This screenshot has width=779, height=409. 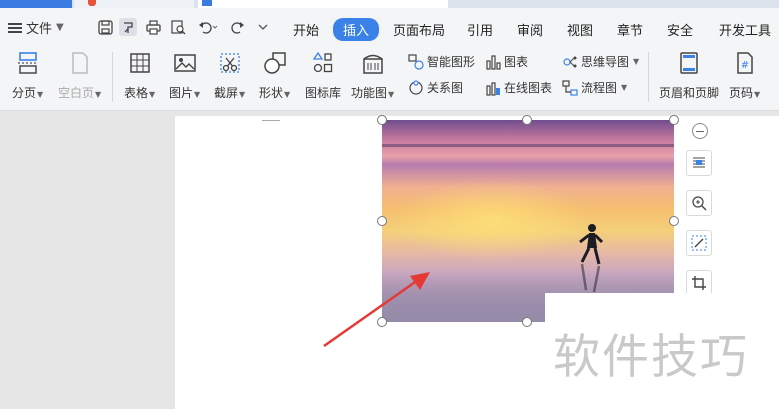 What do you see at coordinates (689, 63) in the screenshot?
I see `header-footer-icon` at bounding box center [689, 63].